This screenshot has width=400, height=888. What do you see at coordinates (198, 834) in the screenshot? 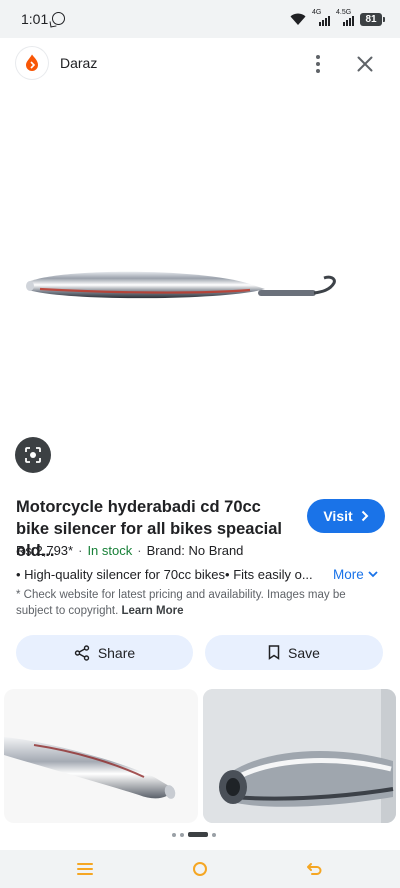
I see `pager-dot-active` at bounding box center [198, 834].